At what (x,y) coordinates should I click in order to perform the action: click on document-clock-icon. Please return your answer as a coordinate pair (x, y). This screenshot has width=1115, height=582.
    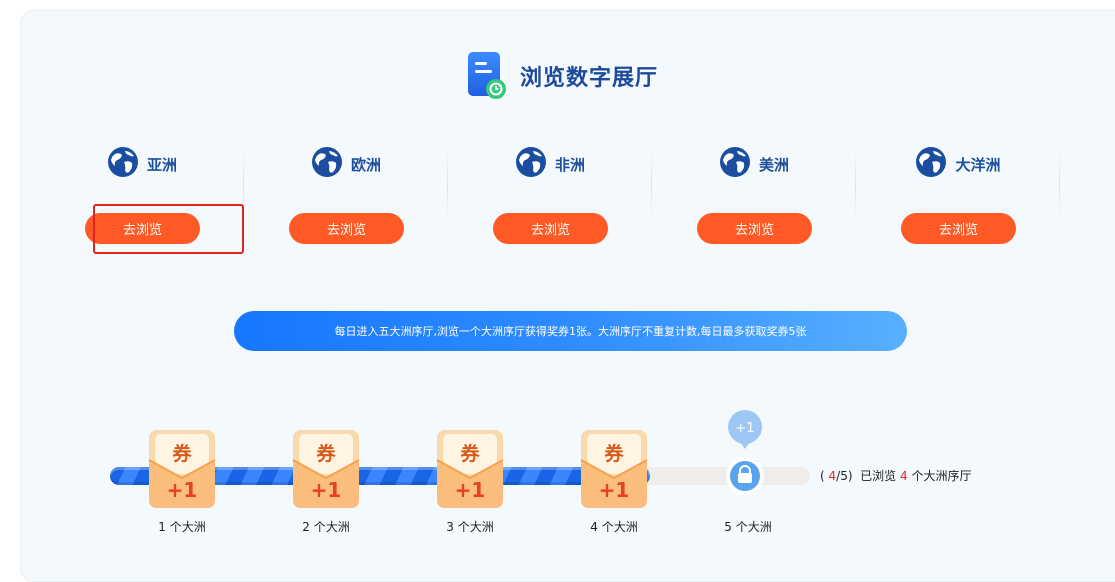
    Looking at the image, I should click on (488, 76).